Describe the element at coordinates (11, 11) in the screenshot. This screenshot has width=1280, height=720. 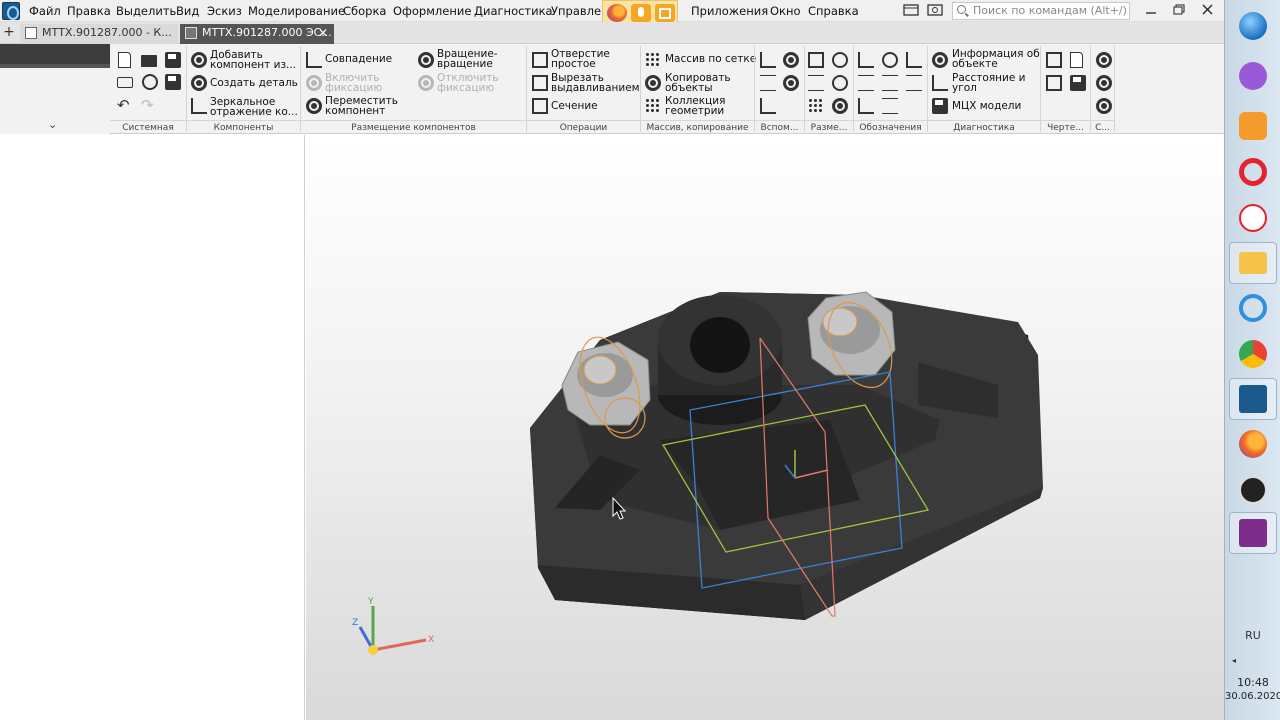
I see `app-logo-icon` at that location.